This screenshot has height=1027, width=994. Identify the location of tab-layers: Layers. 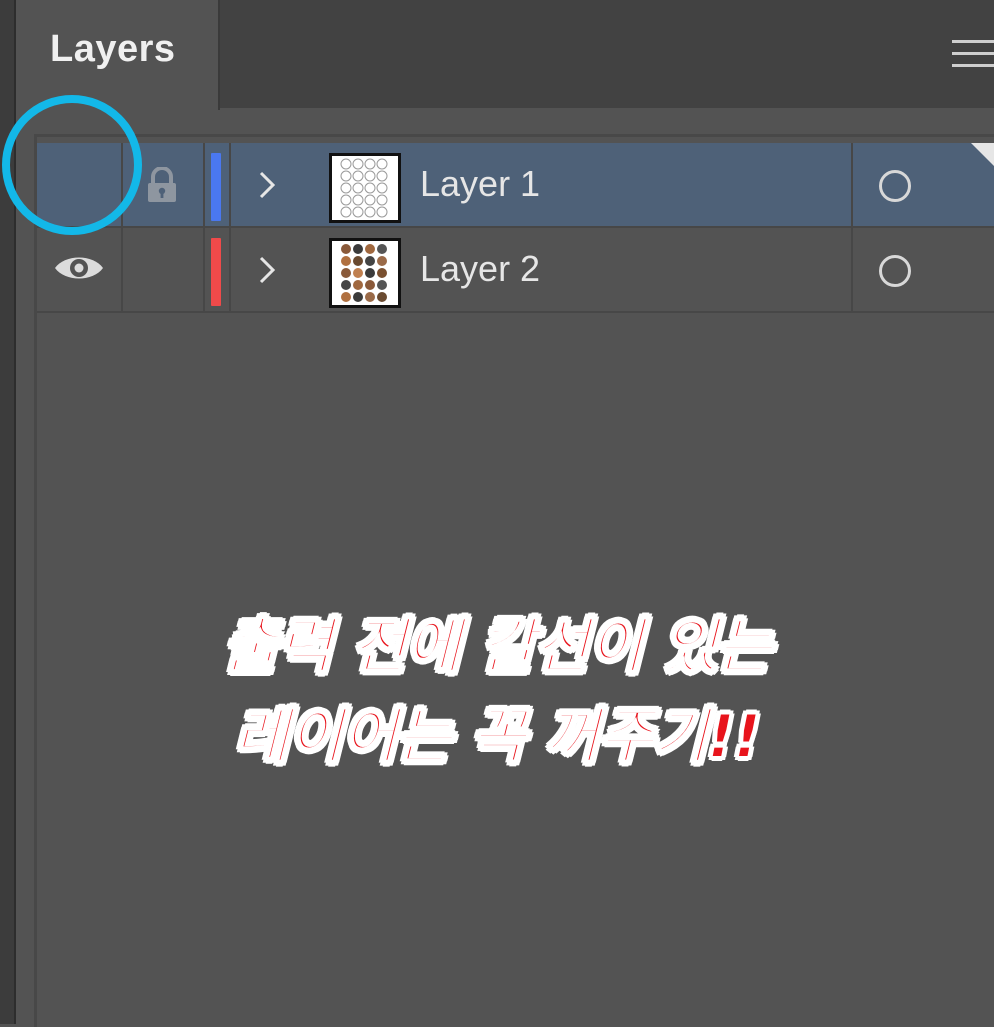
(118, 55).